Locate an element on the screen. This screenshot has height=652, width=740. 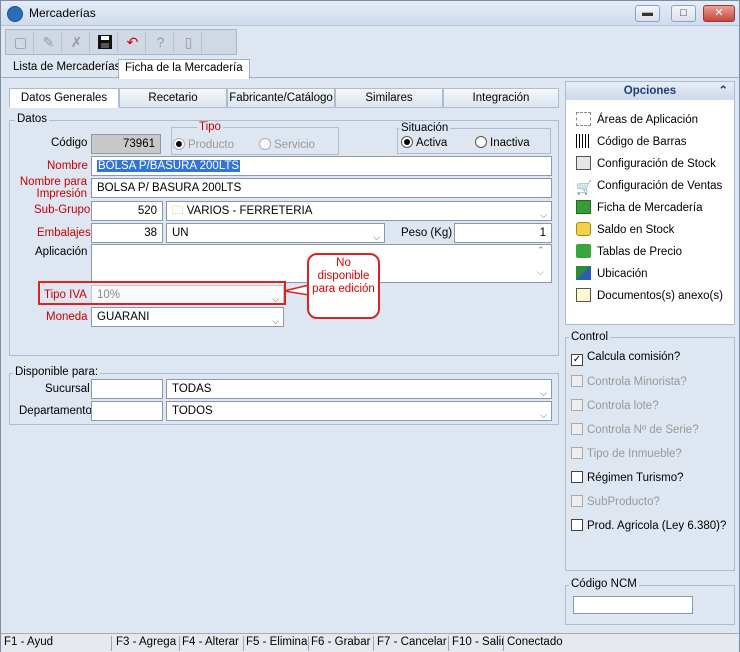
sucursal-select: TODAS ⌵ is located at coordinates (359, 389).